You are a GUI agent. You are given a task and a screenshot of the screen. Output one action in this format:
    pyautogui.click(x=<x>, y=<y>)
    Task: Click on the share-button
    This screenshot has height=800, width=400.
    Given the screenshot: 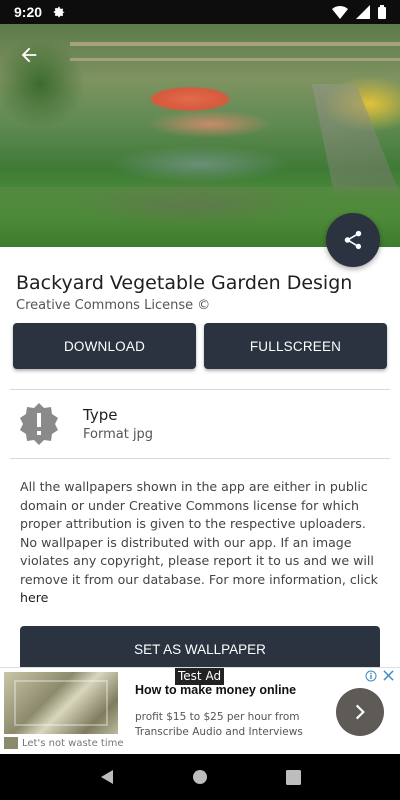 What is the action you would take?
    pyautogui.click(x=353, y=240)
    